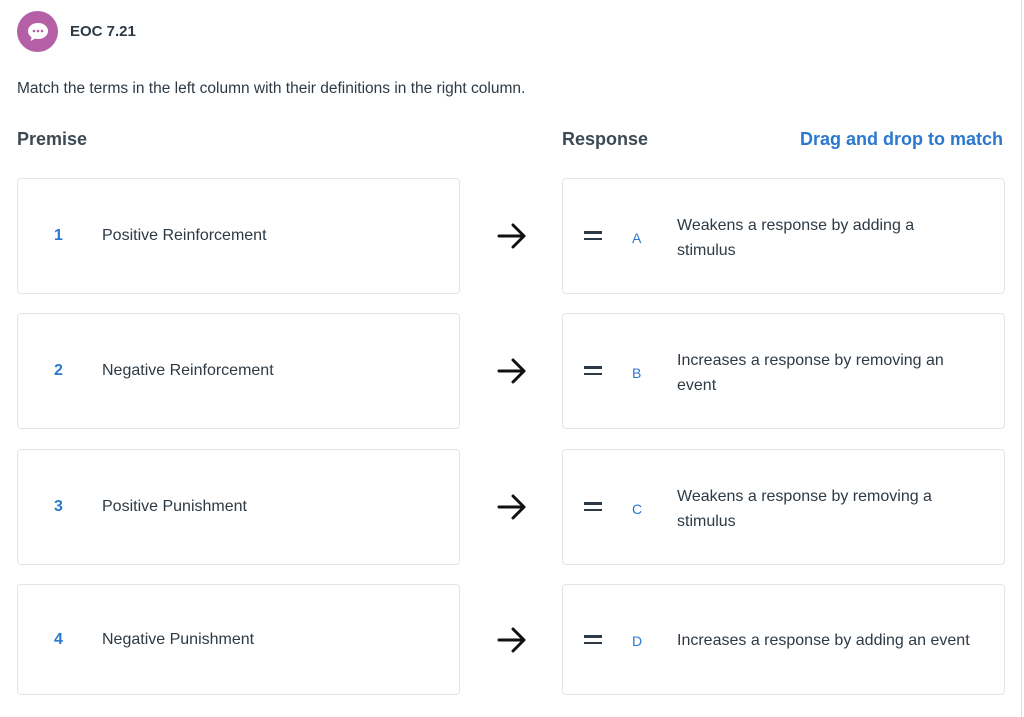  I want to click on drag-drop-hint: Drag and drop to match, so click(901, 139).